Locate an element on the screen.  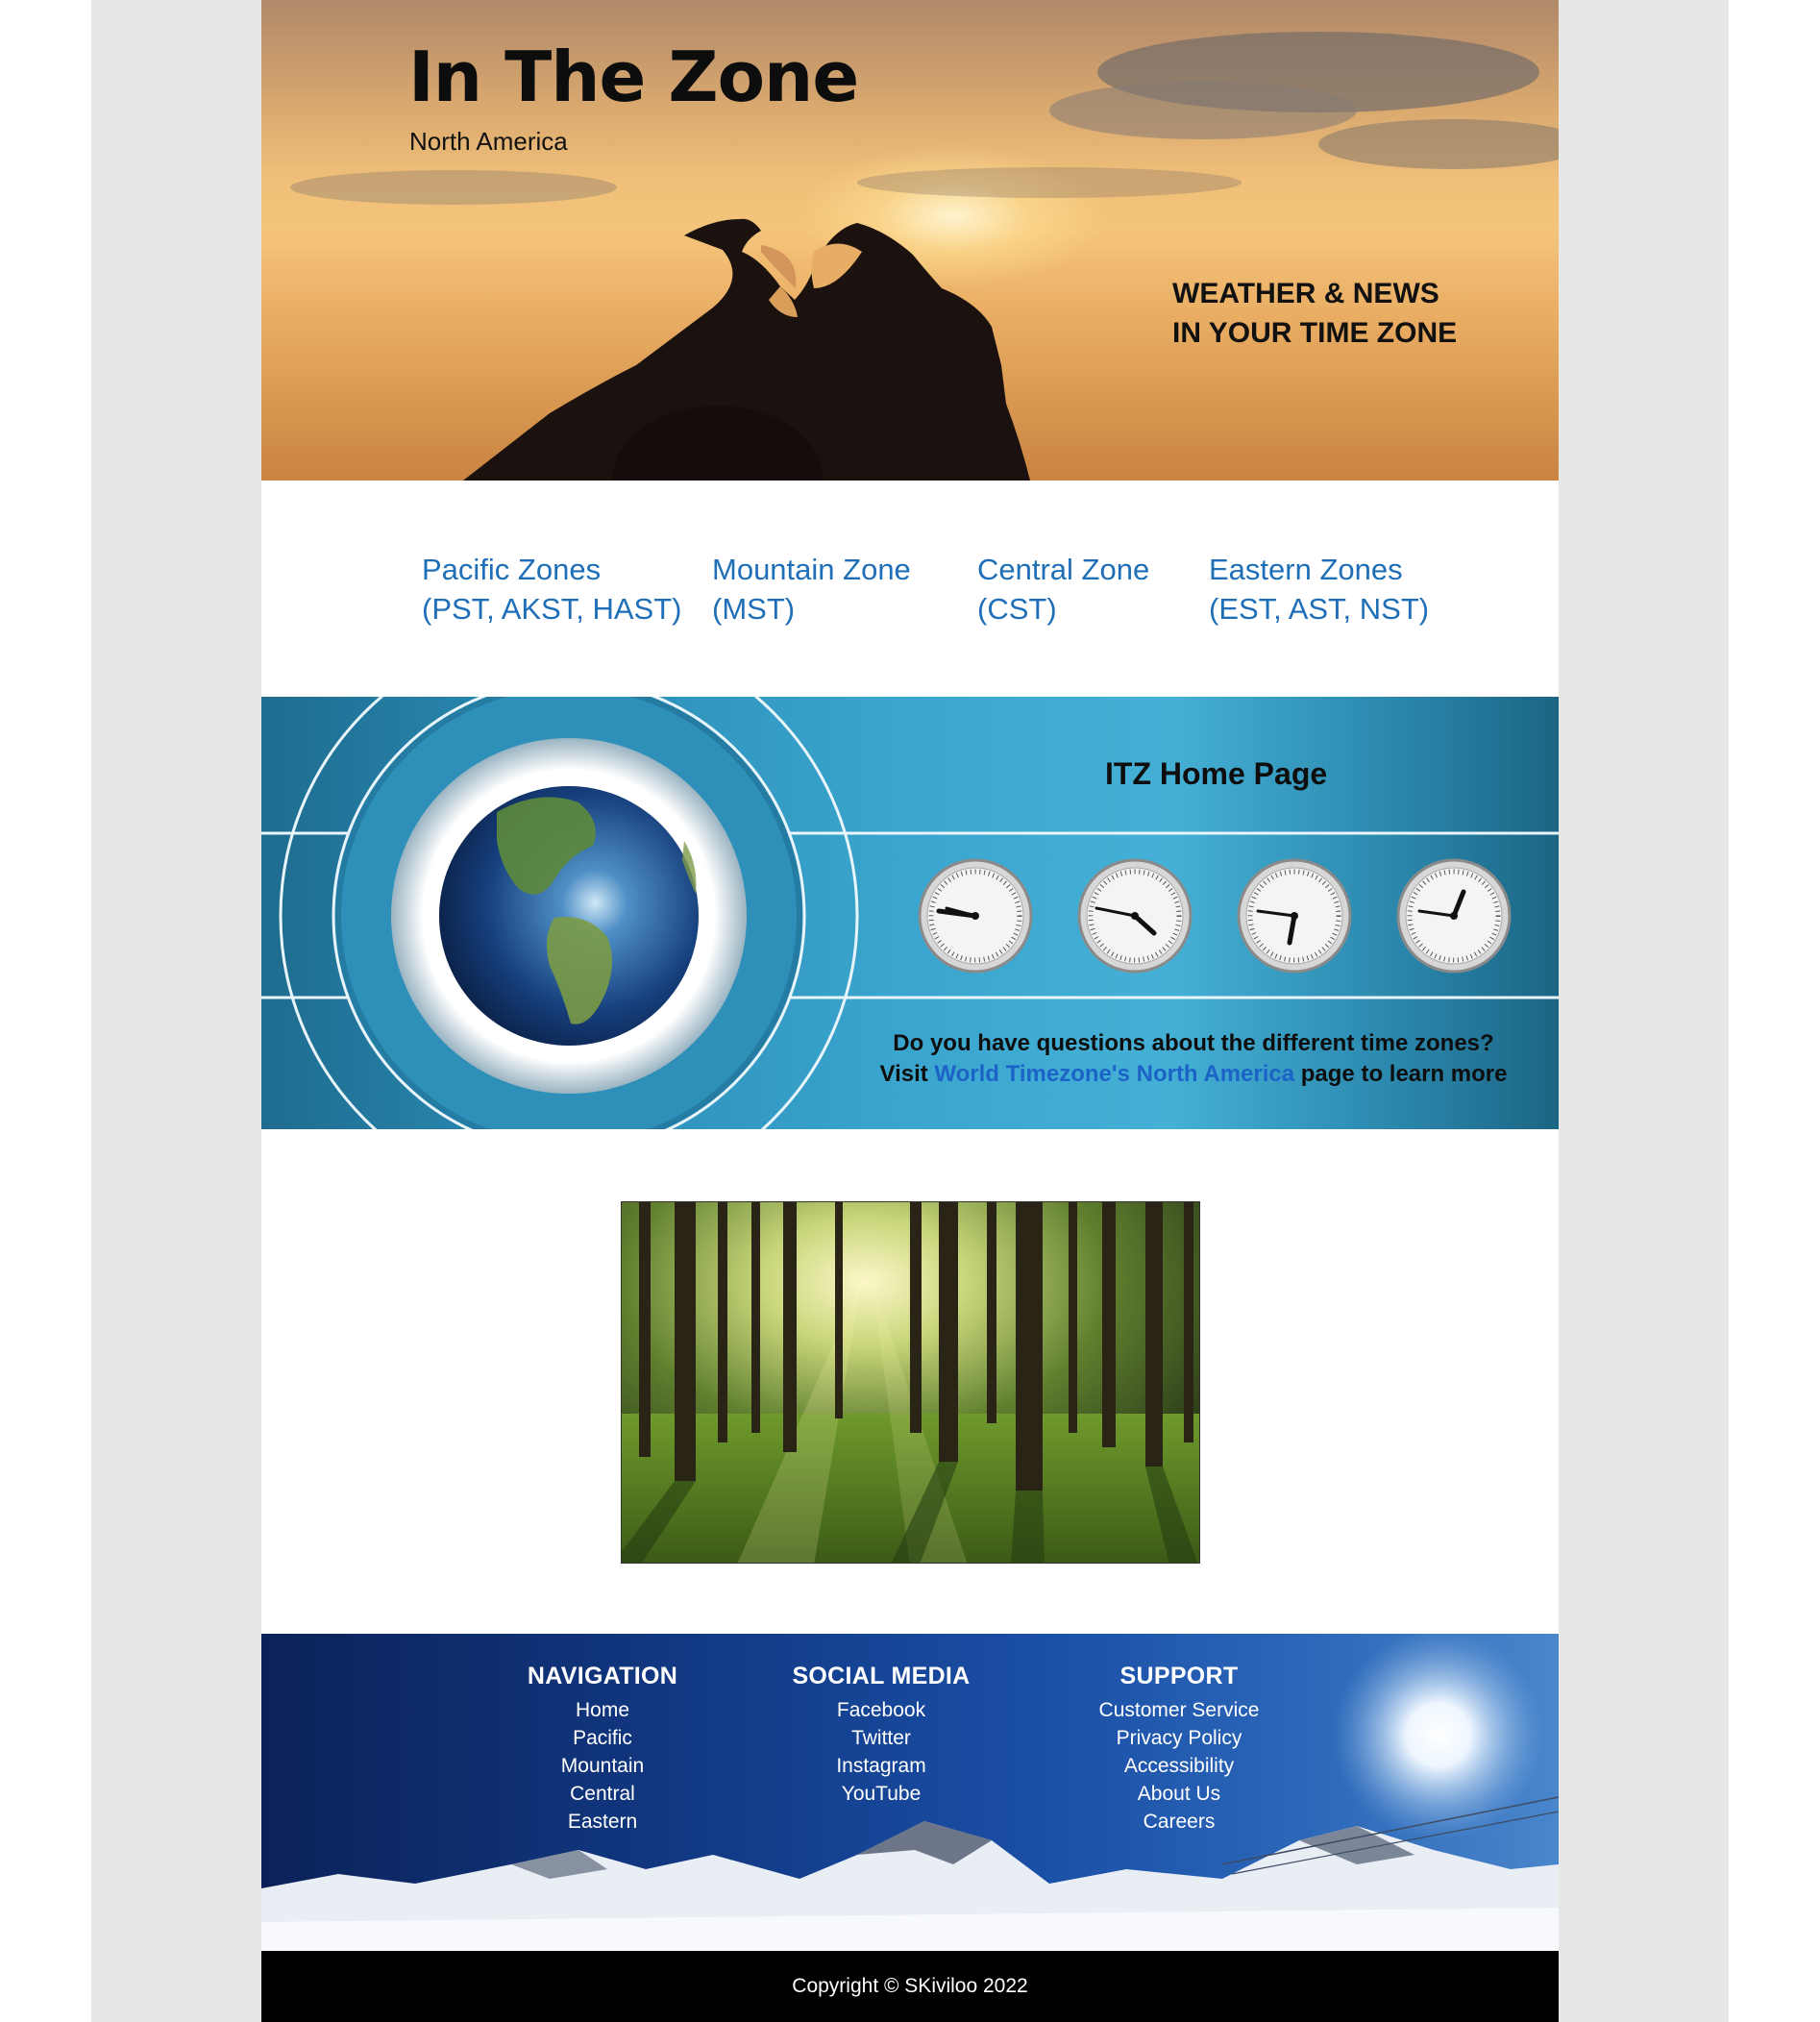
footer-link-privacy-policy: Privacy Policy is located at coordinates (1179, 1738).